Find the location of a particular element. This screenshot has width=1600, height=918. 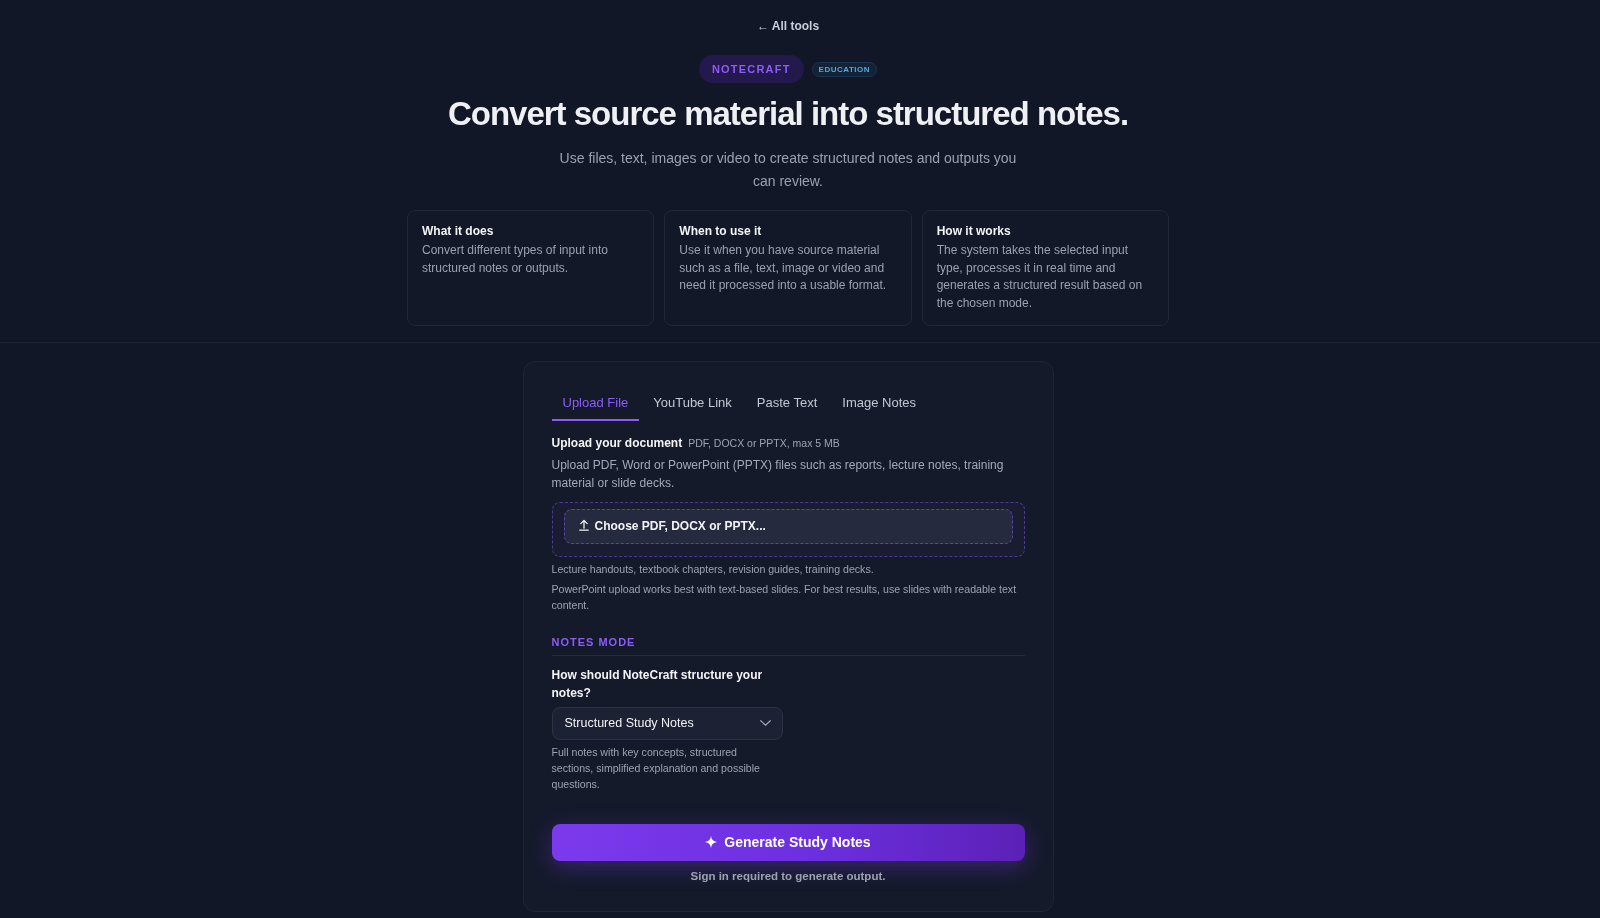

upload-note: Lecture handouts, textbook chapters, revision guides, training decks. is located at coordinates (713, 569).